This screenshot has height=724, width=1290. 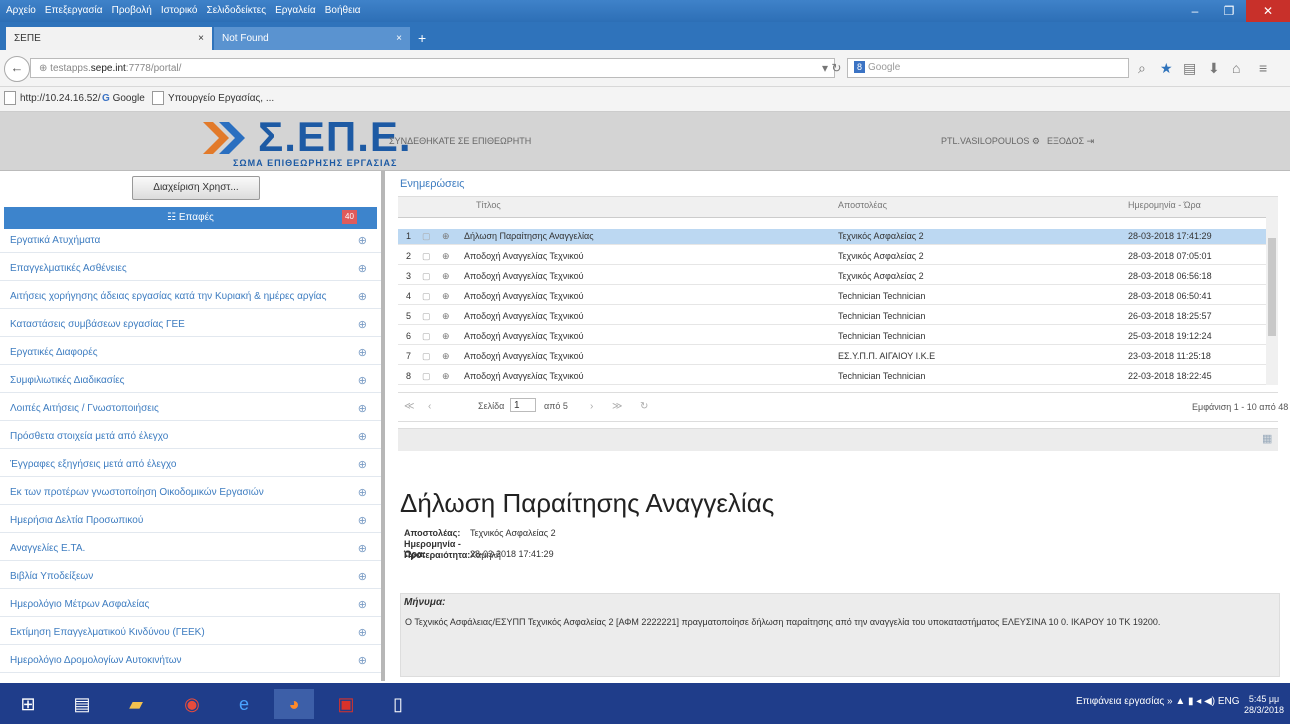 I want to click on close-window-button: ✕, so click(x=1268, y=11).